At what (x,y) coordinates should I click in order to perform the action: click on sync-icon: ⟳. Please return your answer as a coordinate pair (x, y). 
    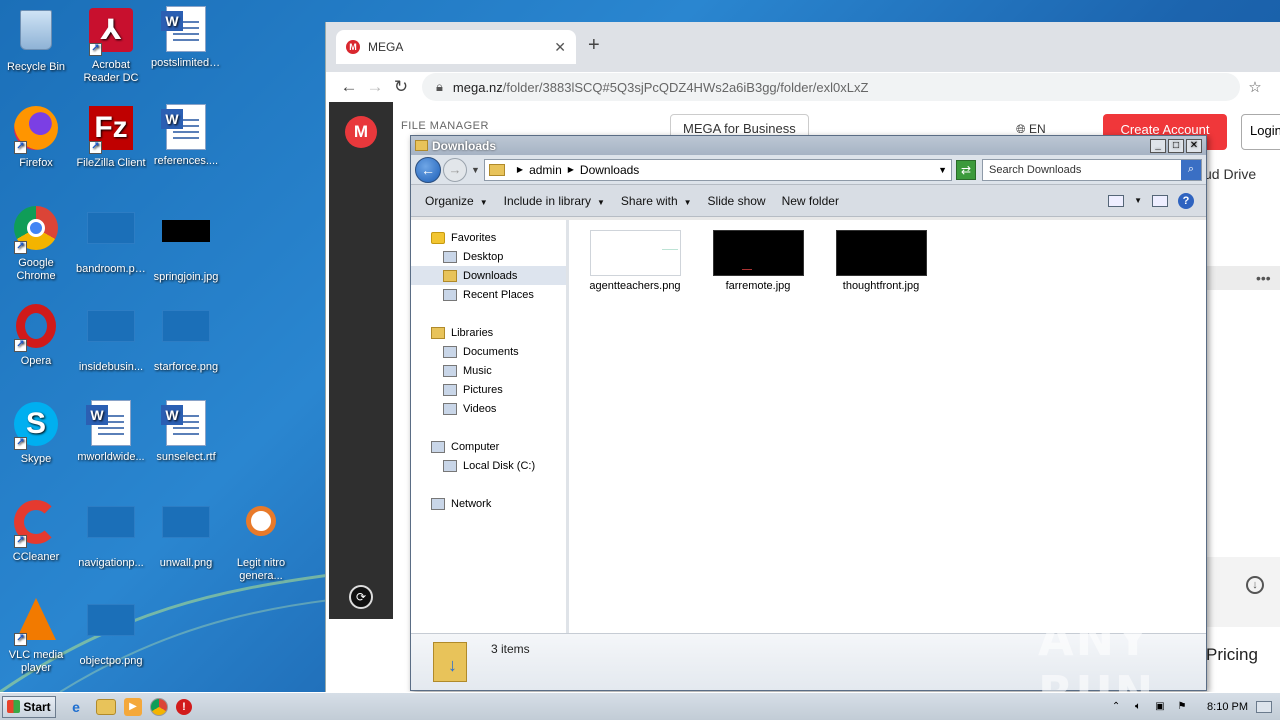
    Looking at the image, I should click on (361, 597).